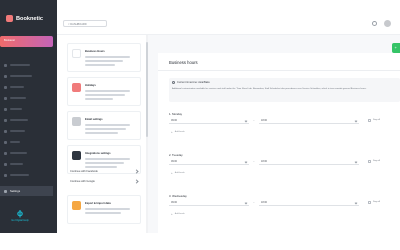 The height and width of the screenshot is (250, 400). What do you see at coordinates (94, 119) in the screenshot?
I see `settings-card-title: Email settings` at bounding box center [94, 119].